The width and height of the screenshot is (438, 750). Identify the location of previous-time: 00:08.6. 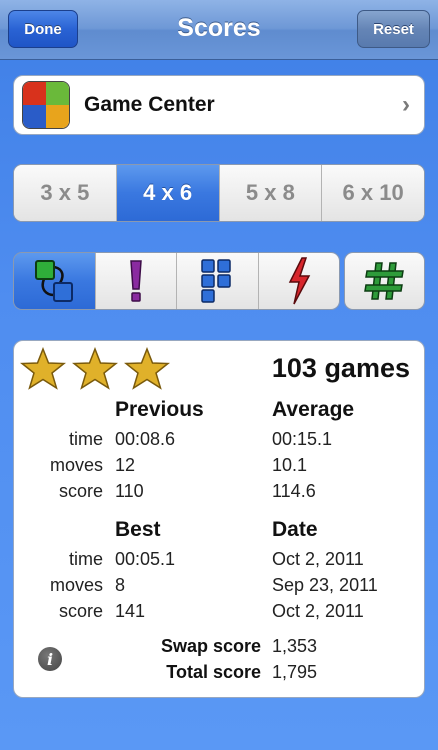
(145, 439).